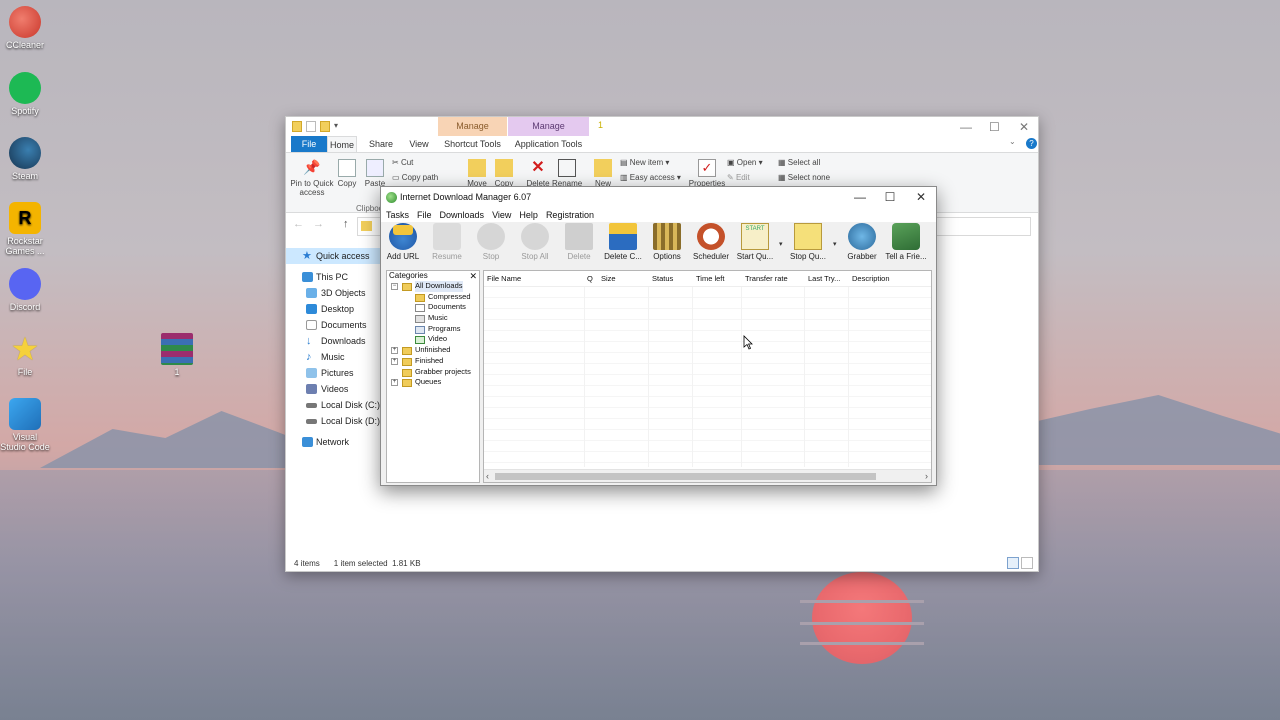 Image resolution: width=1280 pixels, height=720 pixels. Describe the element at coordinates (346, 224) in the screenshot. I see `up-arrow-icon: ↑` at that location.